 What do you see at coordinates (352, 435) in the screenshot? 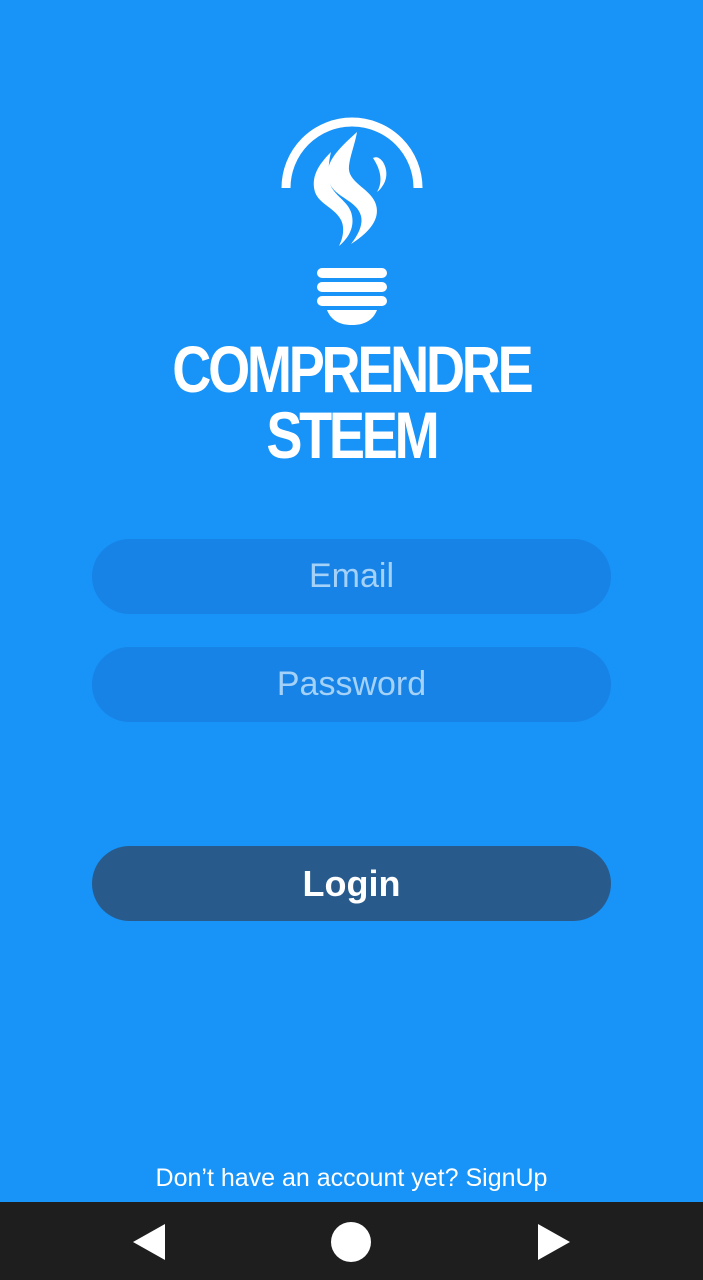
I see `brand-line-2: STEEM` at bounding box center [352, 435].